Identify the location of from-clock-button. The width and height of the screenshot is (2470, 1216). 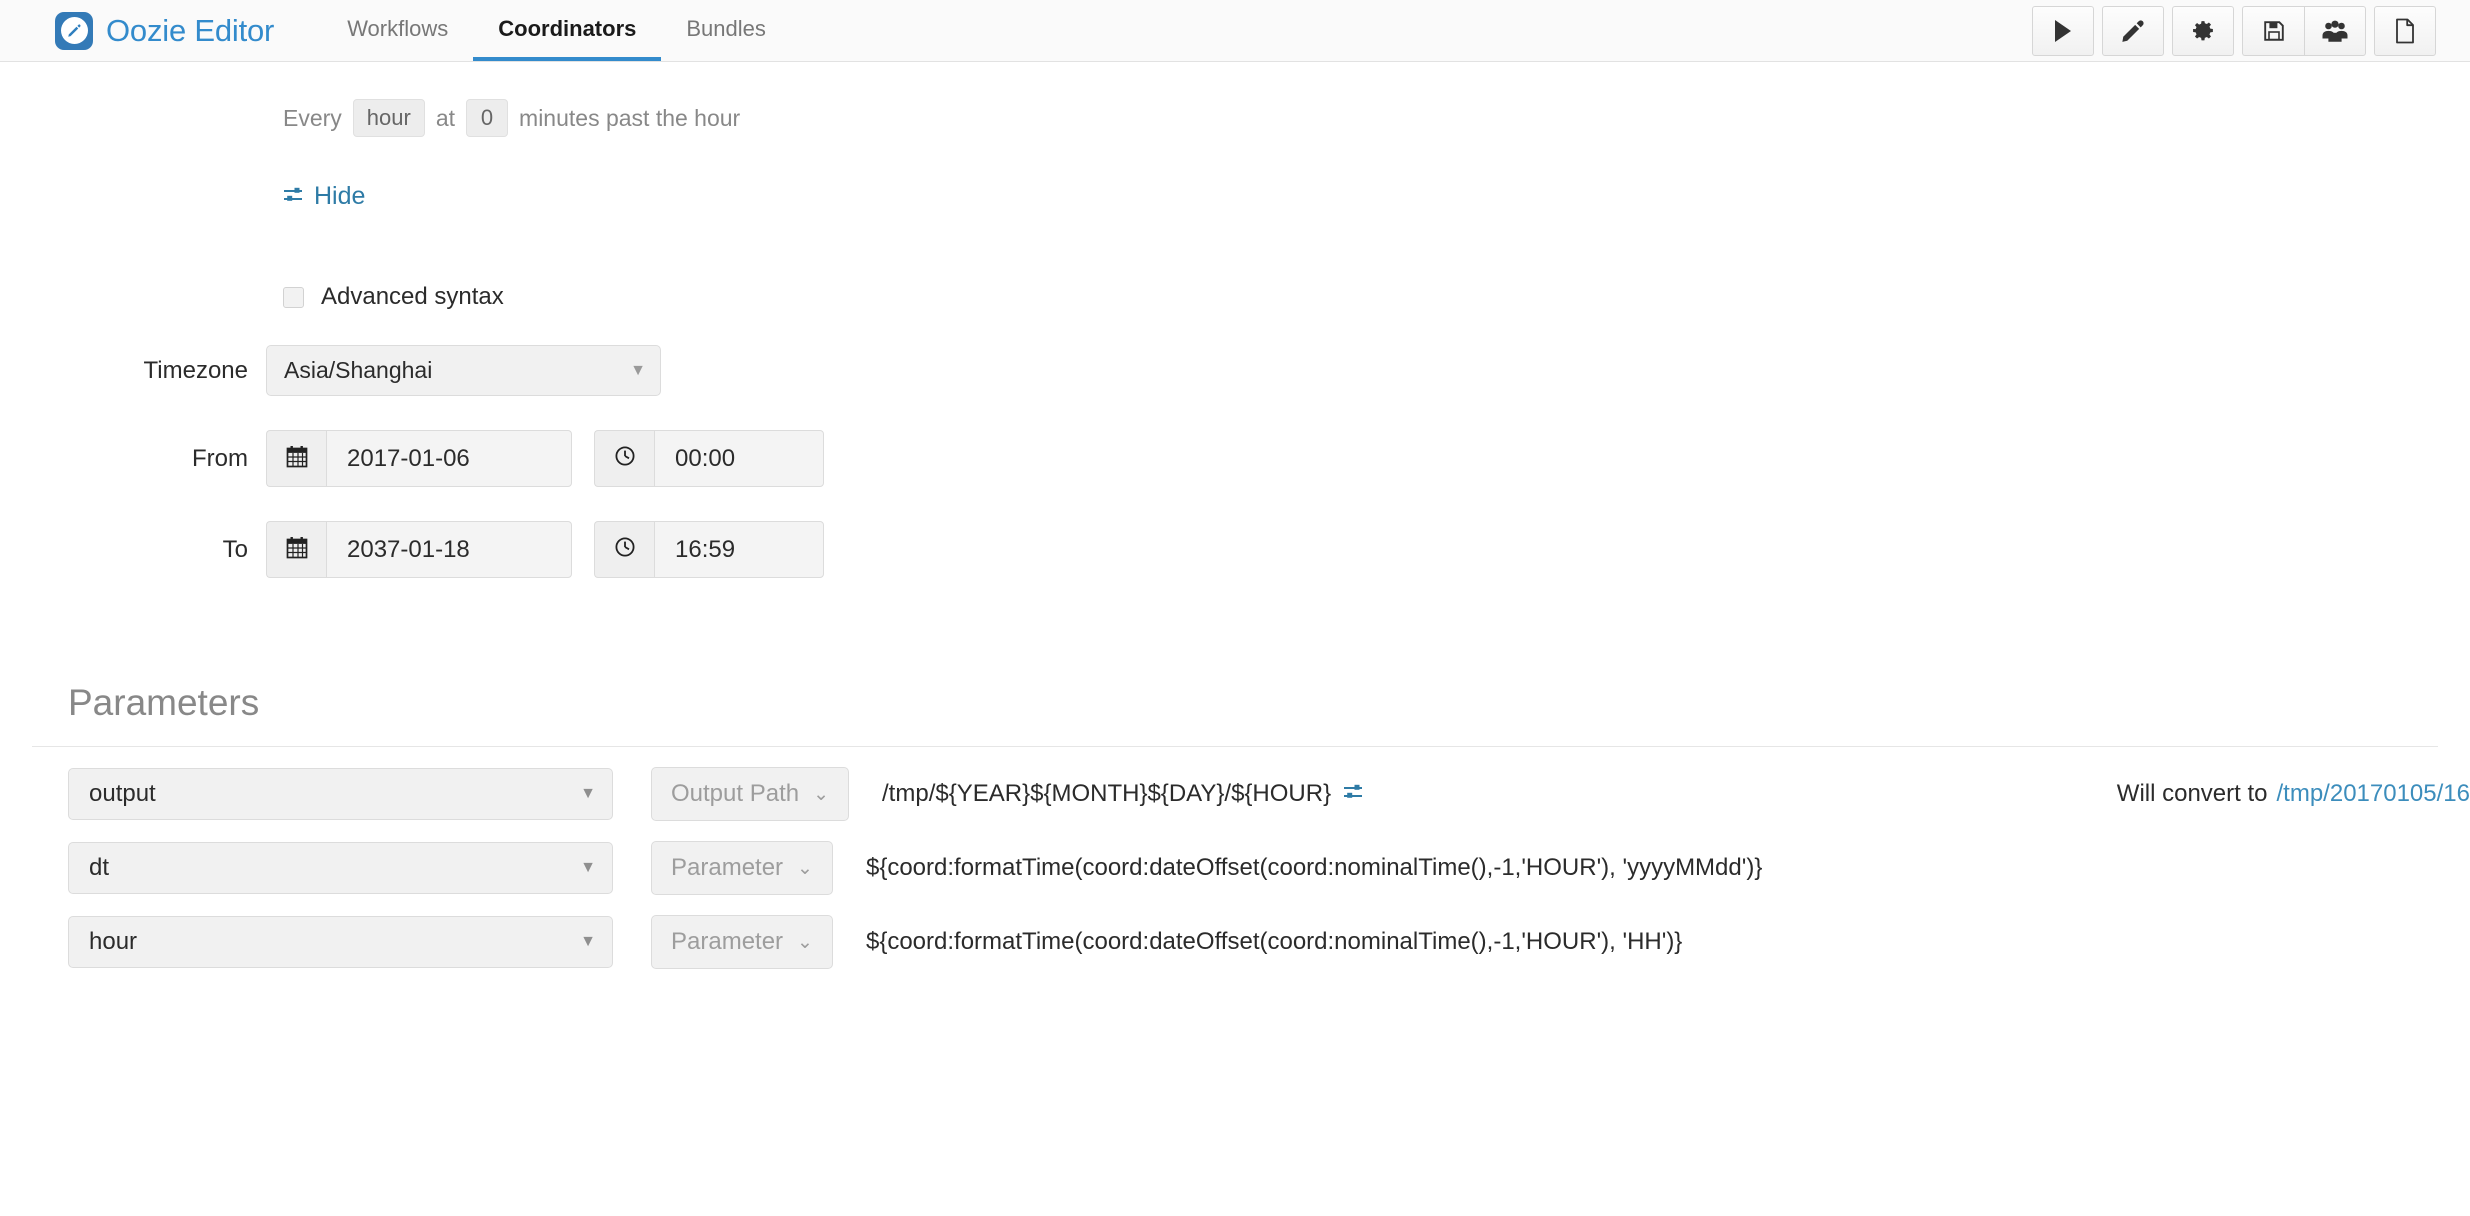
(624, 458).